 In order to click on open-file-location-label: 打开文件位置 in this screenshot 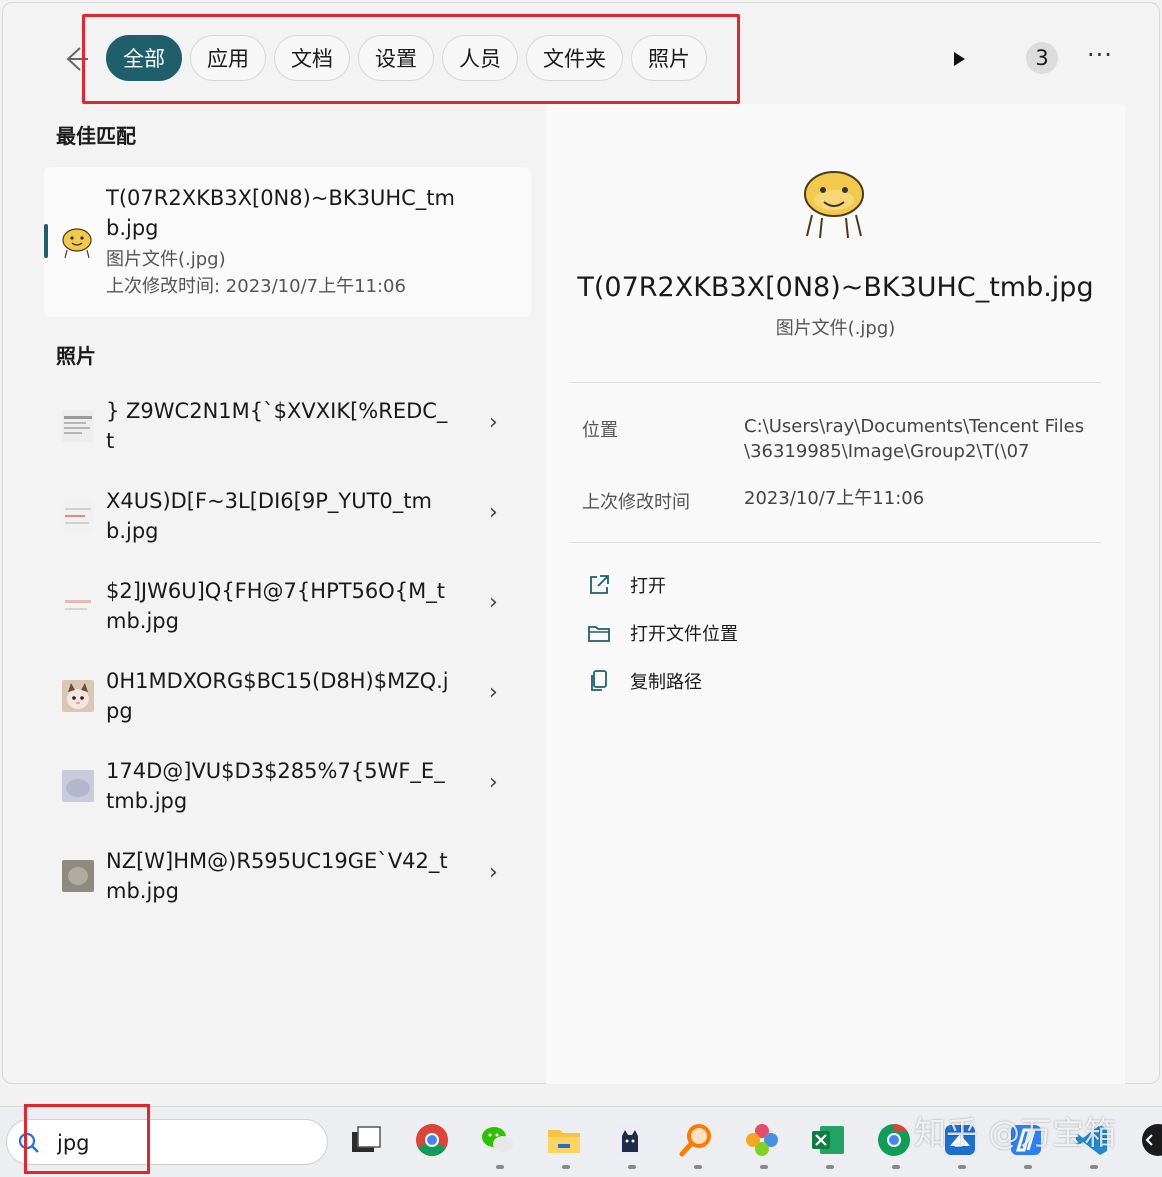, I will do `click(684, 634)`.